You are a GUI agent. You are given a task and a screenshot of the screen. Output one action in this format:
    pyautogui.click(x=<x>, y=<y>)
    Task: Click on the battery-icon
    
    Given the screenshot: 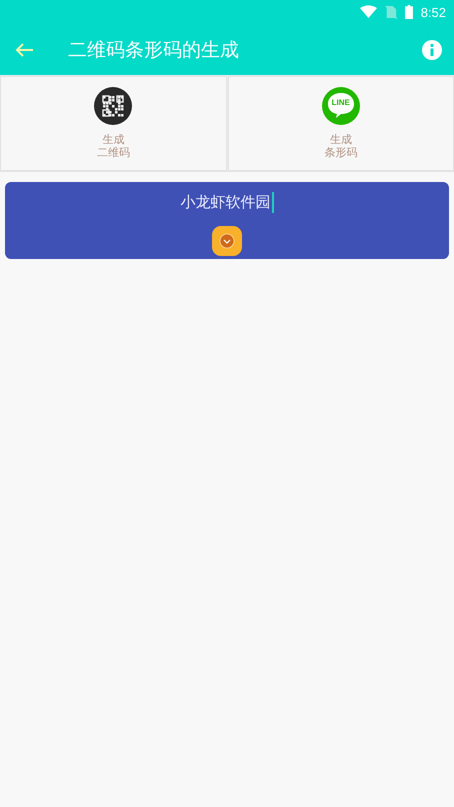 What is the action you would take?
    pyautogui.click(x=408, y=12)
    